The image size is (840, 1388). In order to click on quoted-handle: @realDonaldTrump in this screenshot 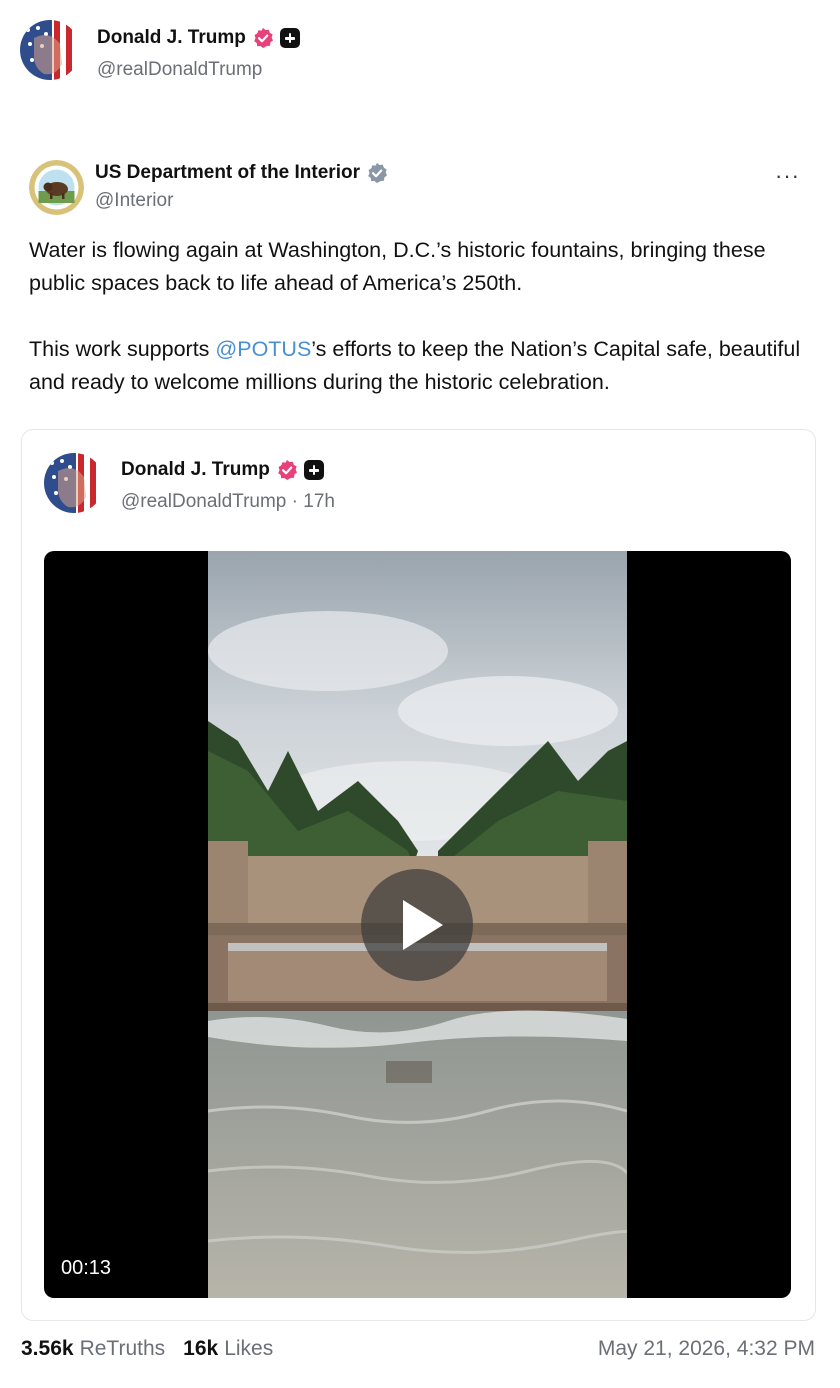, I will do `click(203, 501)`.